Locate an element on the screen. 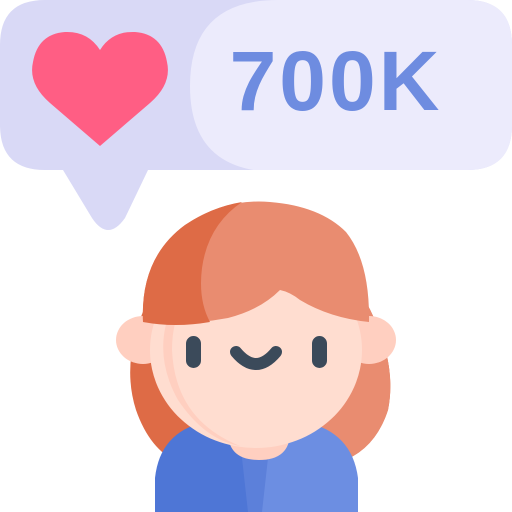  left-eye is located at coordinates (193, 352).